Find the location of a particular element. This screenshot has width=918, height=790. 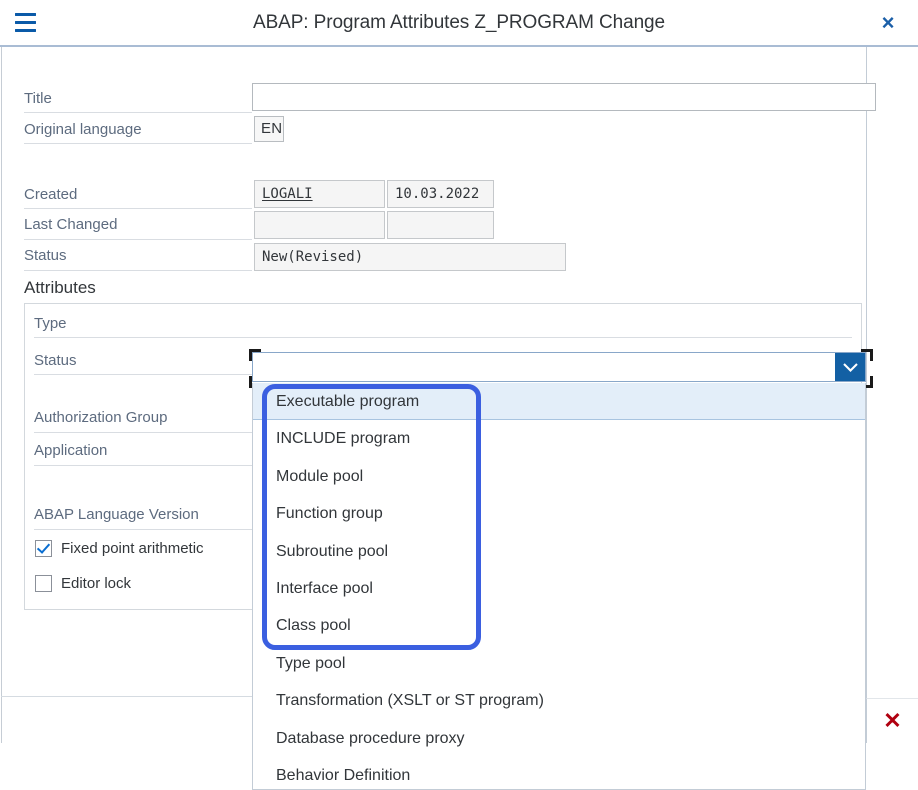

original-language-value: EN is located at coordinates (269, 129).